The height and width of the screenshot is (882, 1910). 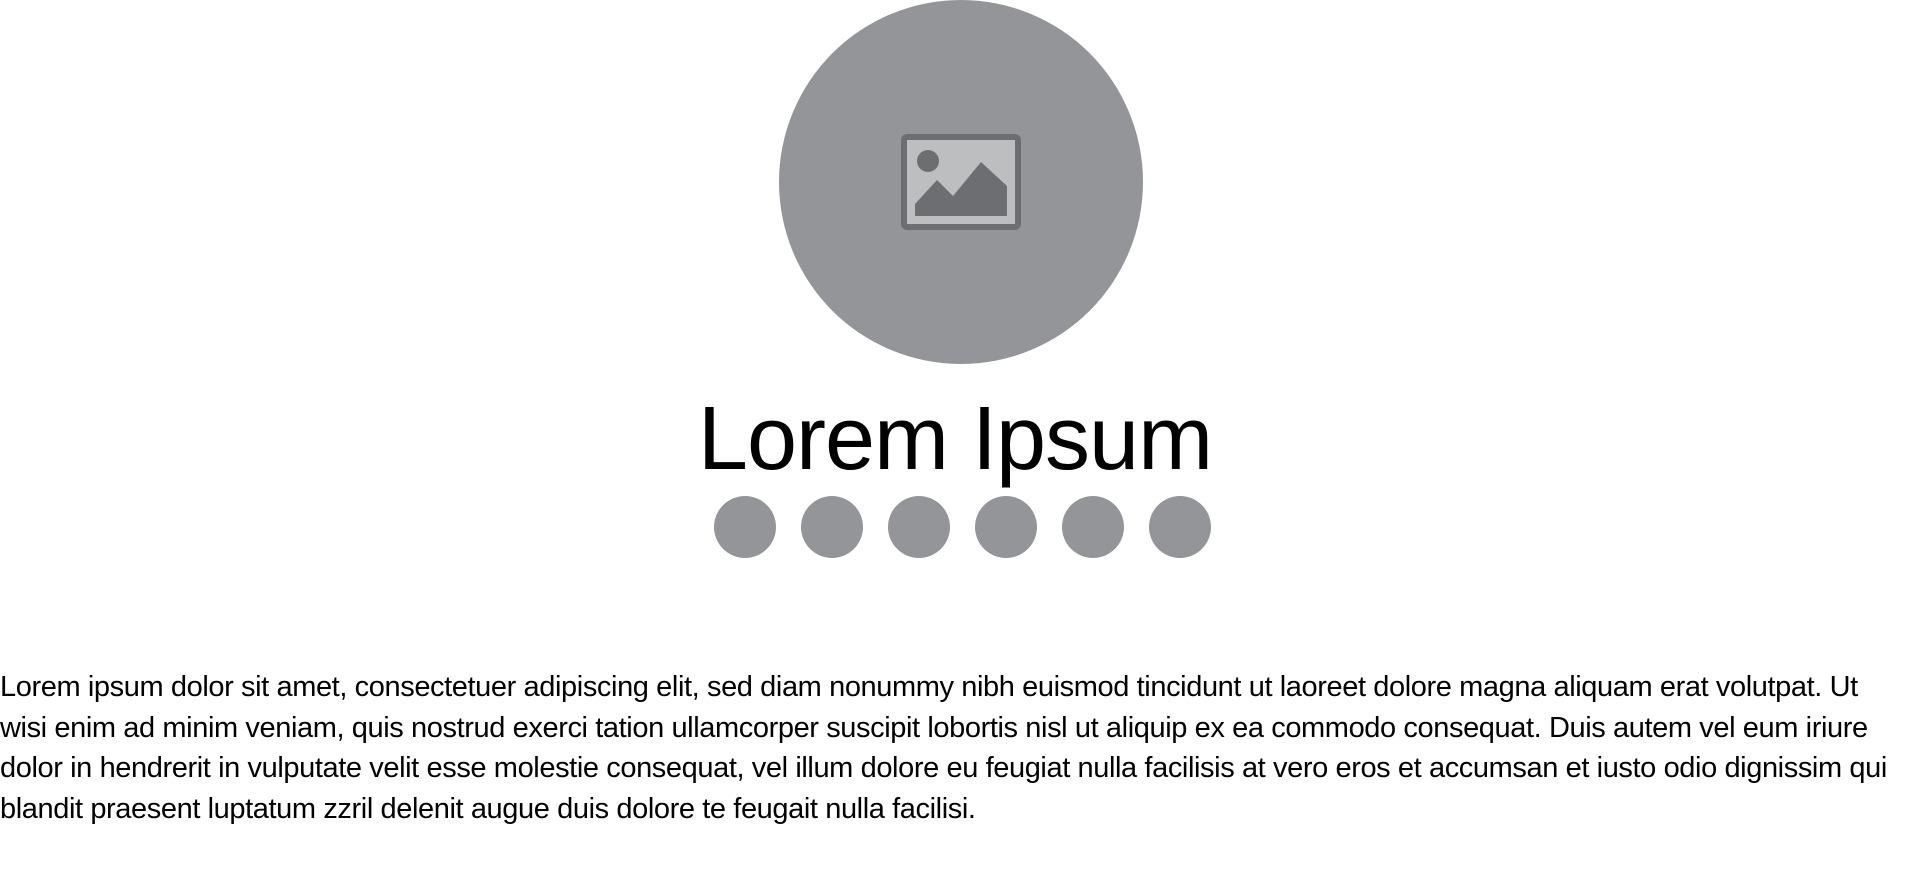 I want to click on indicator-dots, so click(x=962, y=527).